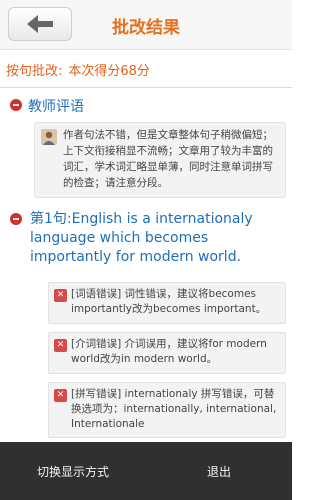 Image resolution: width=320 pixels, height=500 pixels. I want to click on page-title: 批改结果, so click(146, 28).